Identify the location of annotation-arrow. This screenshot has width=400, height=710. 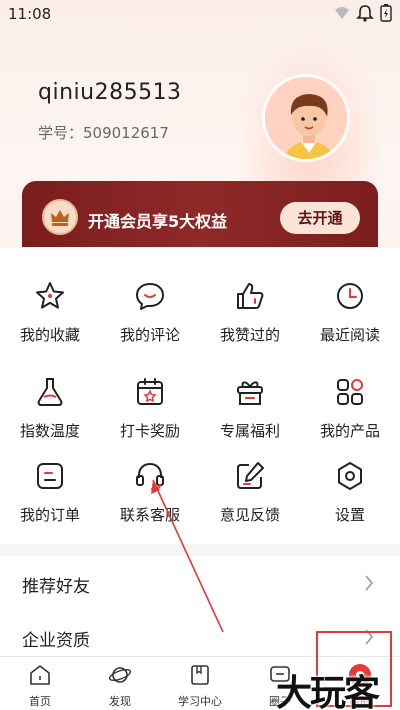
(187, 556).